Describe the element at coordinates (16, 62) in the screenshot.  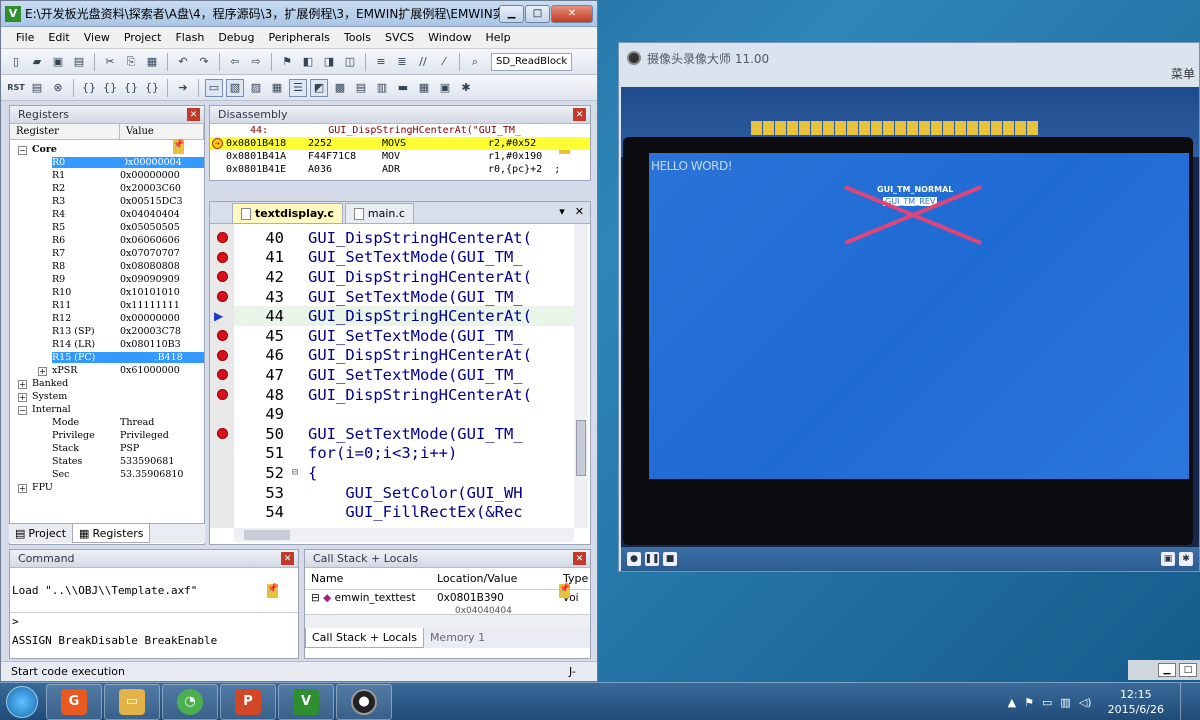
I see `new-file-icon: ▯` at that location.